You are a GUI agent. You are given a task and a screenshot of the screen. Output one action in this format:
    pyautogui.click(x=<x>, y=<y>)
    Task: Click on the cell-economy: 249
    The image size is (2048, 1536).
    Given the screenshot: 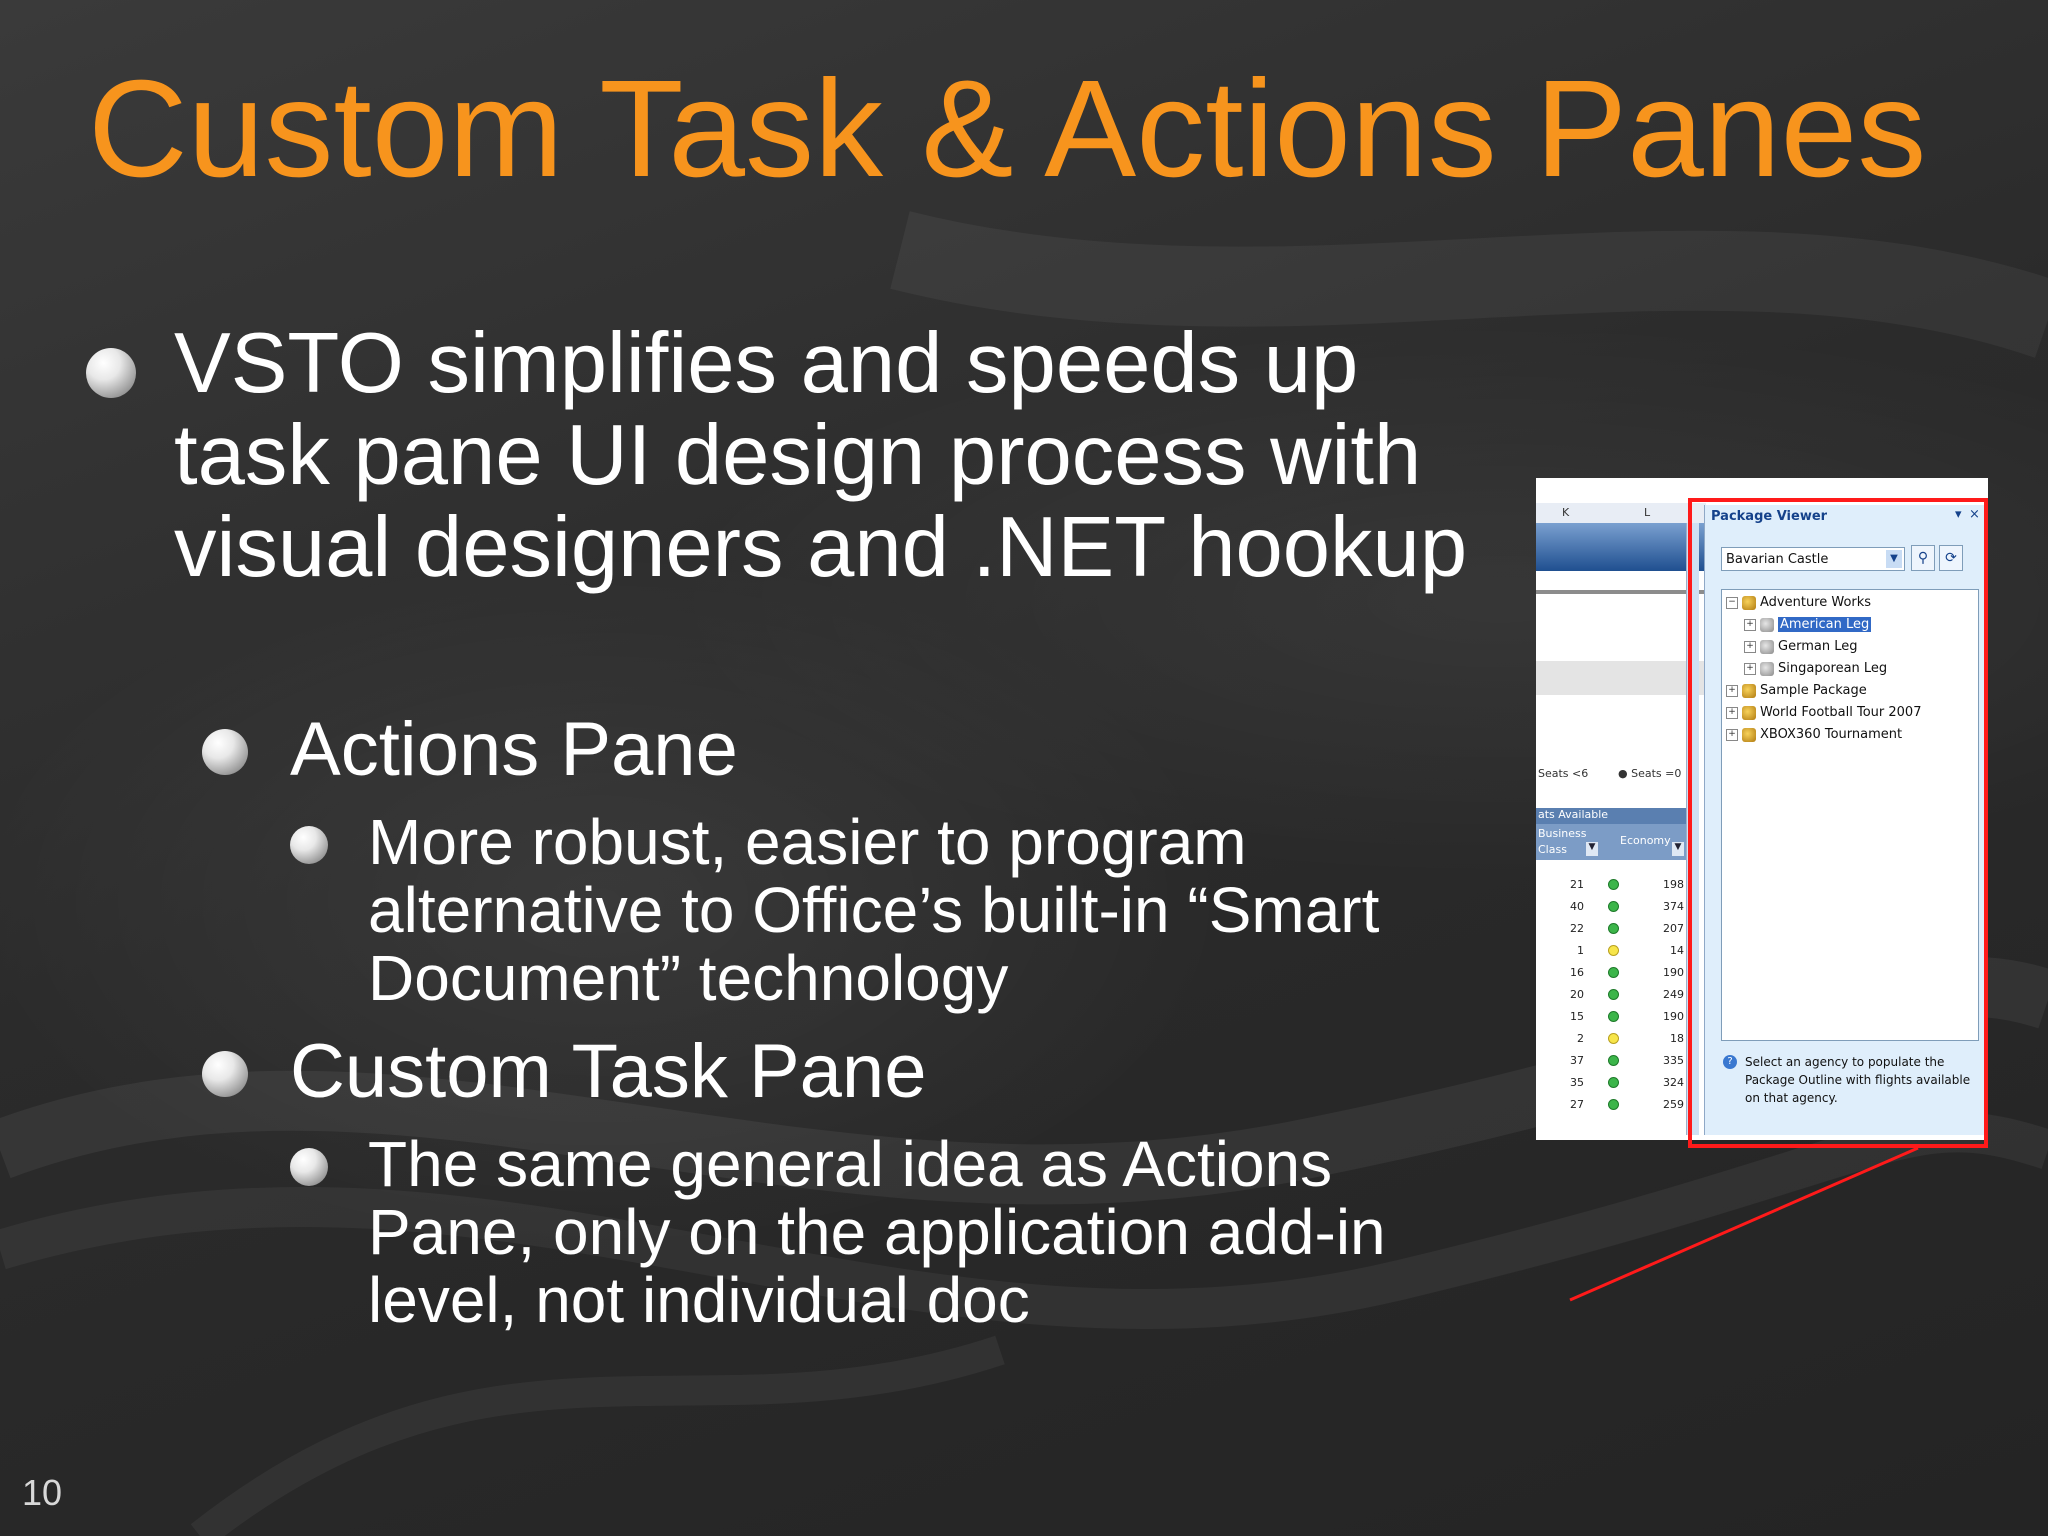 What is the action you would take?
    pyautogui.click(x=1673, y=994)
    